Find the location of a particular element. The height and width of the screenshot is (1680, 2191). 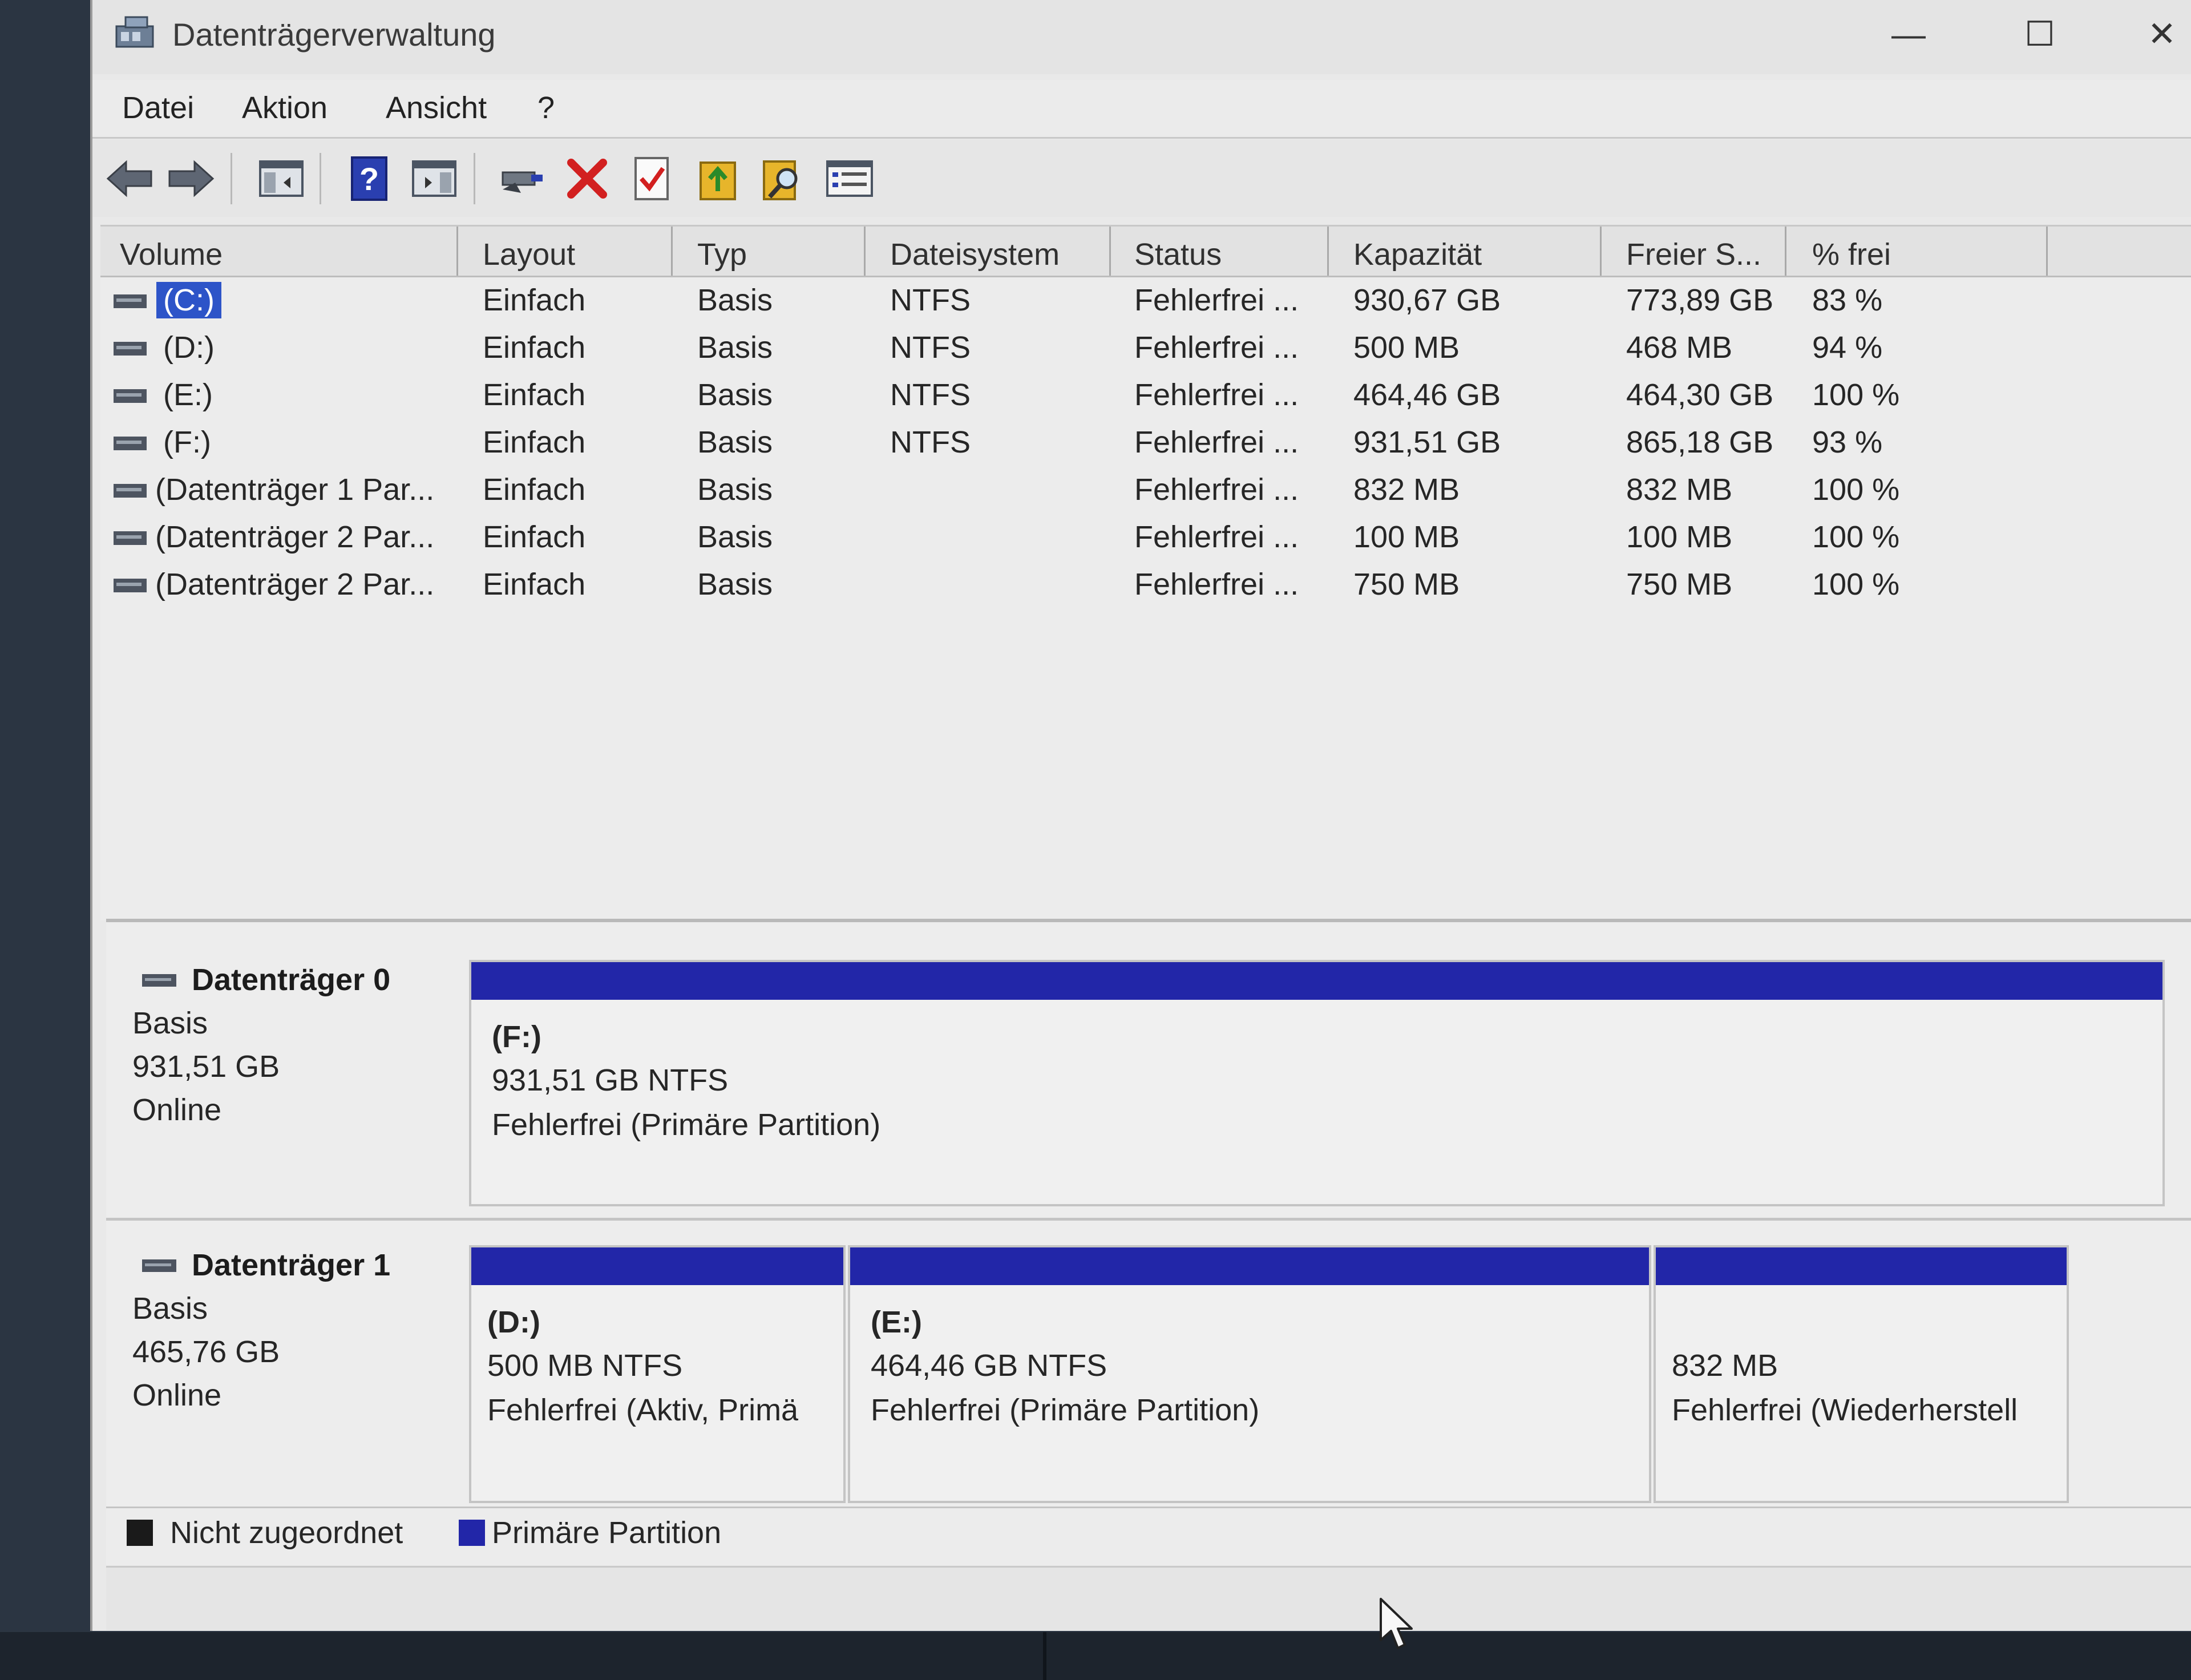

help-icon: ? is located at coordinates (369, 178).